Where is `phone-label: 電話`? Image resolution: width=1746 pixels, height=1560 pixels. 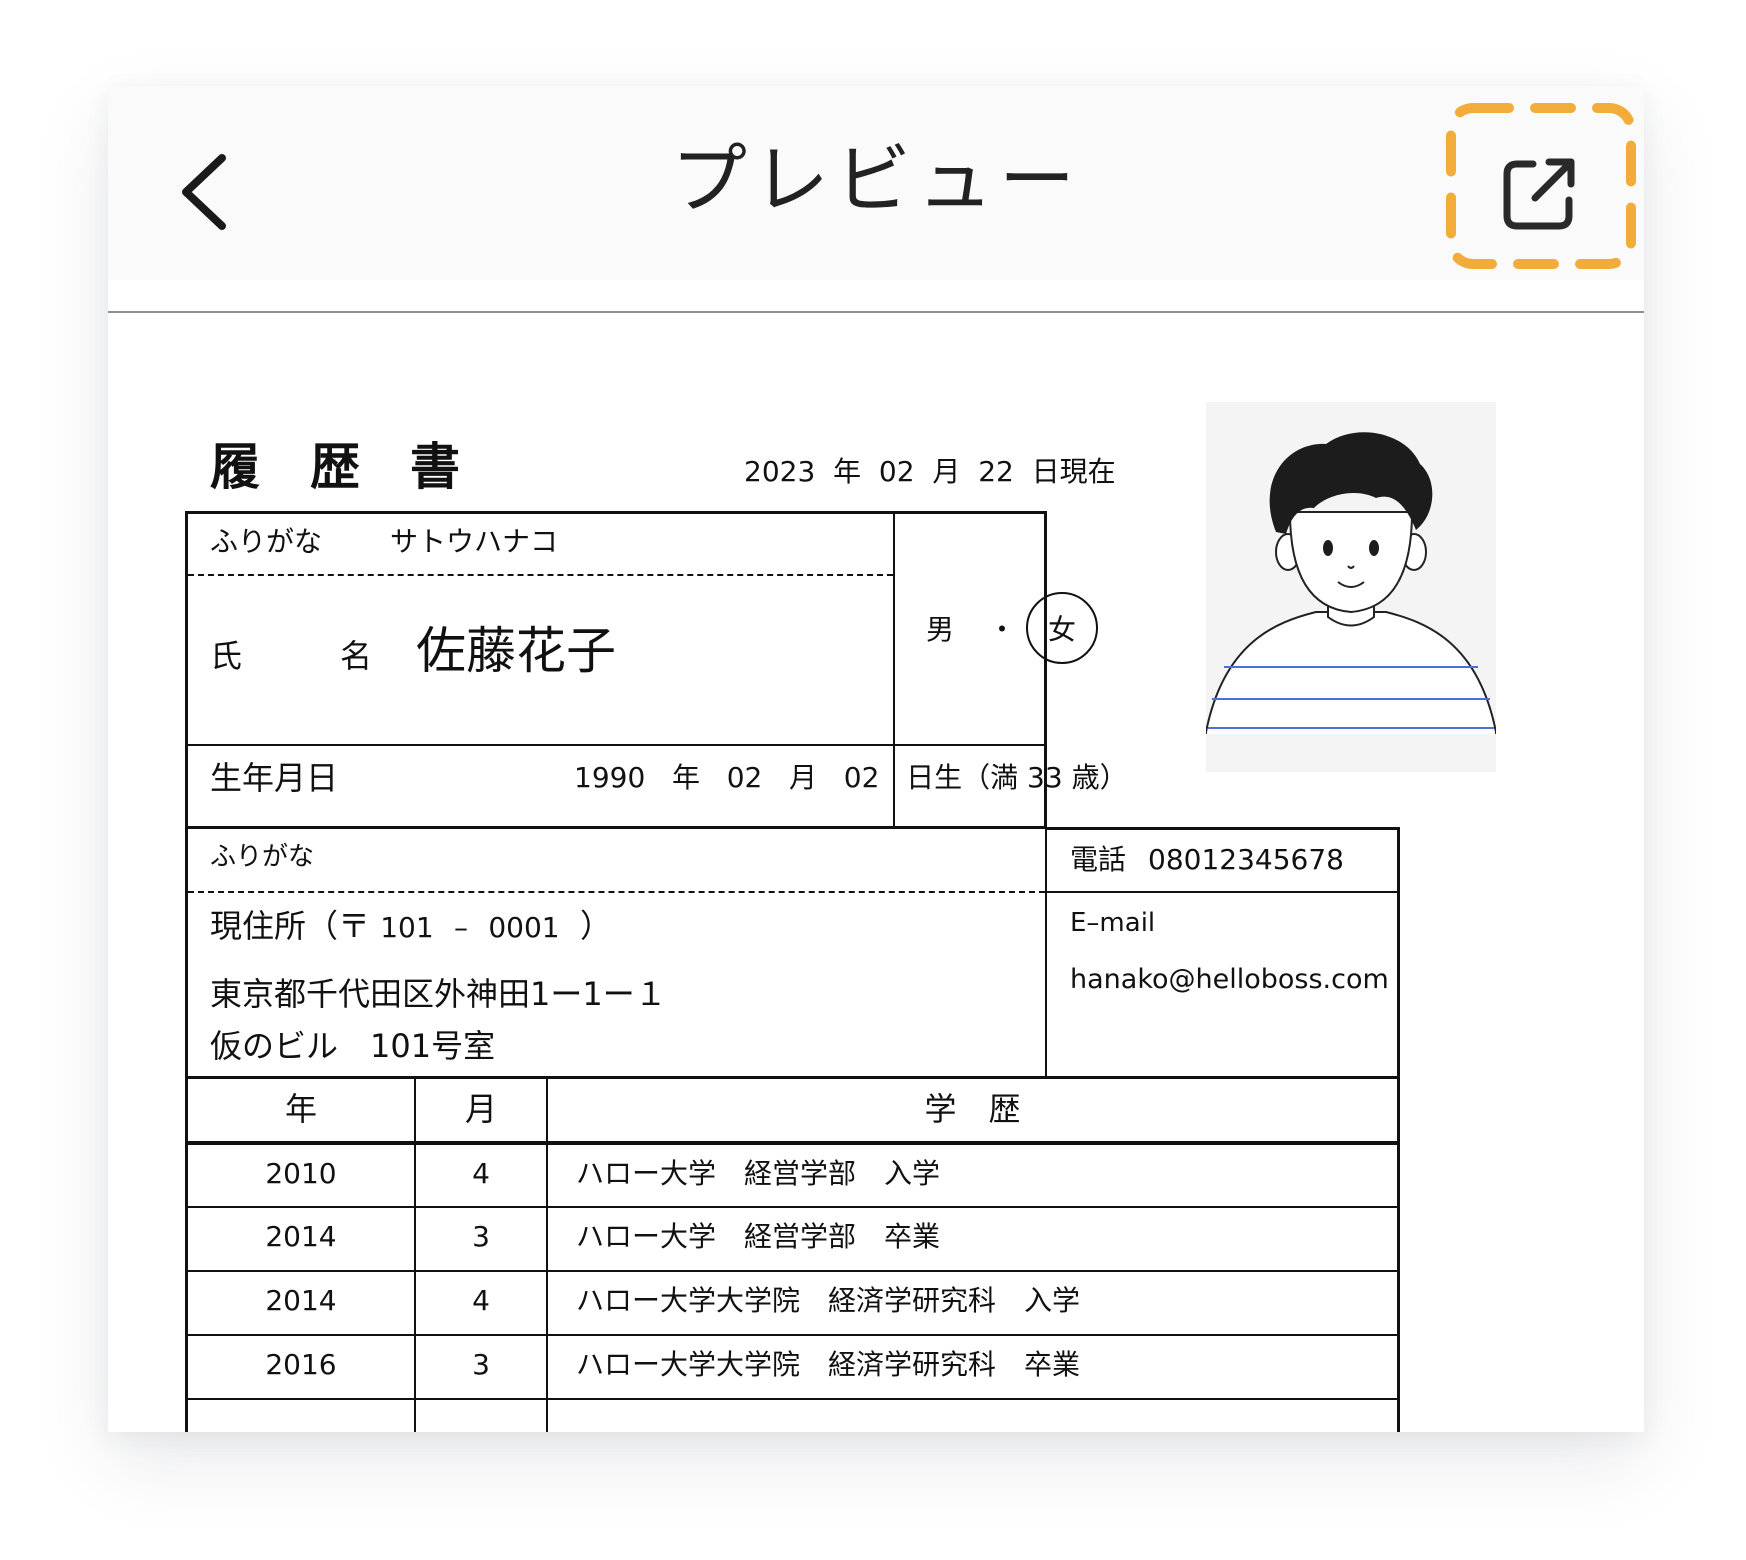
phone-label: 電話 is located at coordinates (1098, 859).